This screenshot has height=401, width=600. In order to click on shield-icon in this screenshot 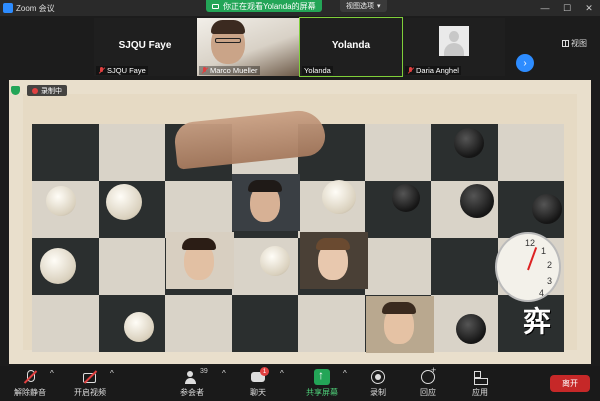, I will do `click(15, 90)`.